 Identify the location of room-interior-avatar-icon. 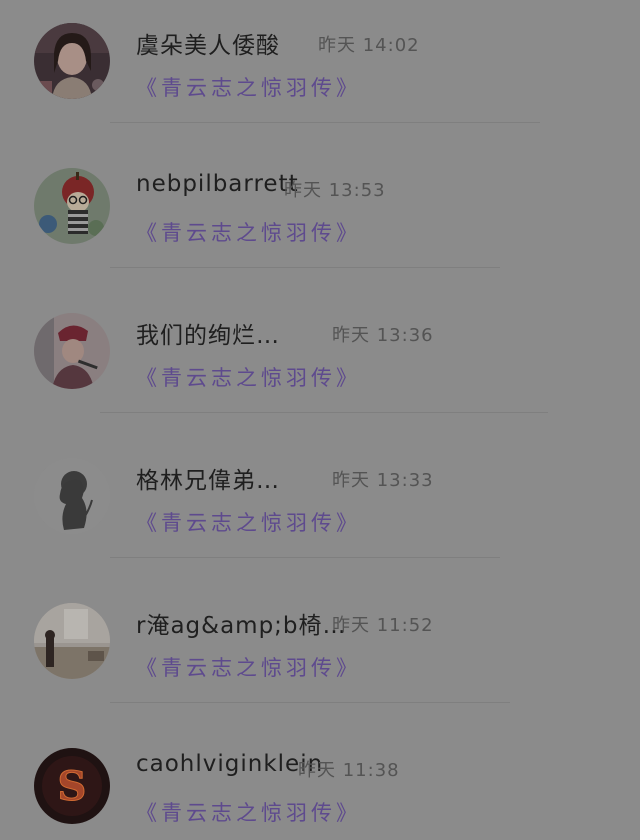
(72, 641).